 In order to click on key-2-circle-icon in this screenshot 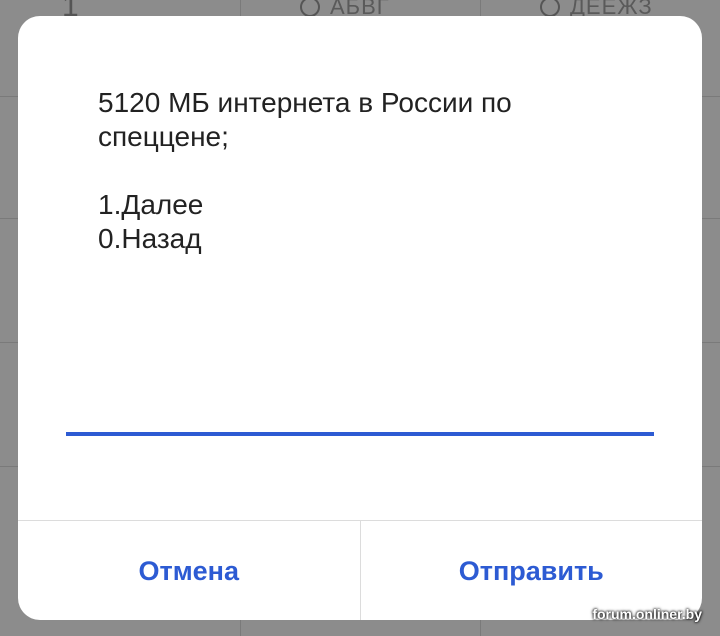, I will do `click(310, 8)`.